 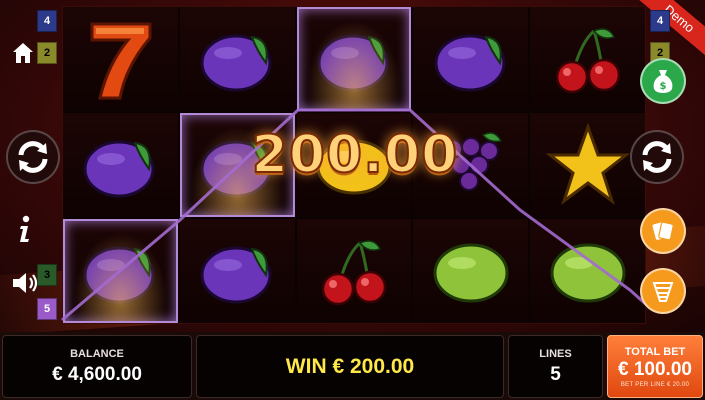 I want to click on line-indicator-5-left: 5, so click(x=47, y=309).